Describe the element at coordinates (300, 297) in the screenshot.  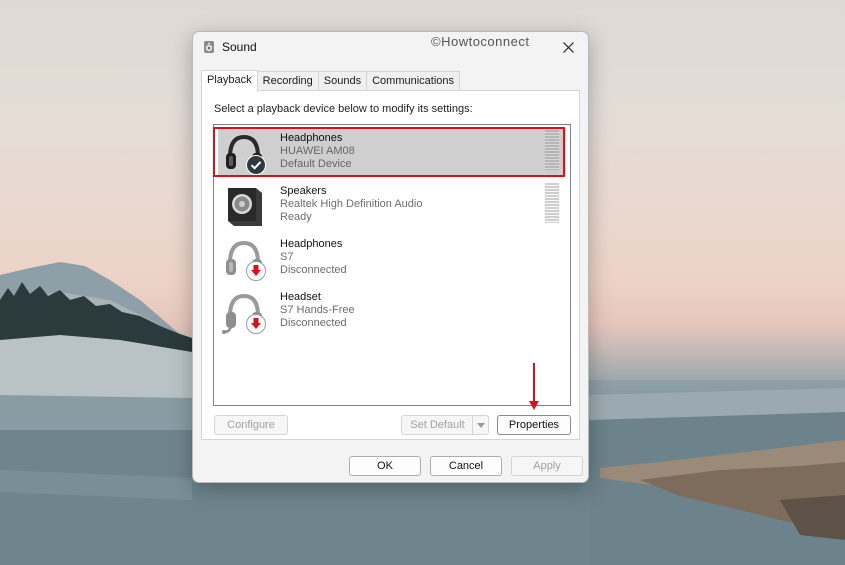
I see `device-name: Headset` at that location.